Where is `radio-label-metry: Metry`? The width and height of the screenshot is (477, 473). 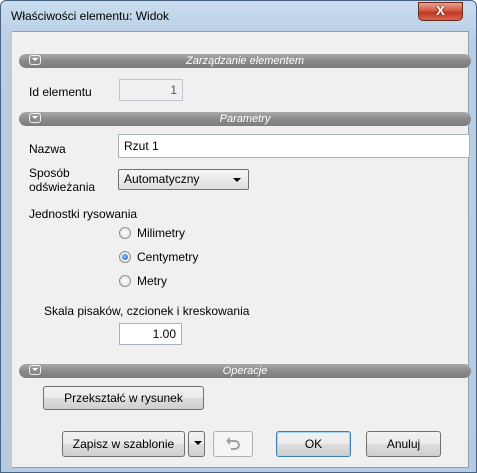 radio-label-metry: Metry is located at coordinates (152, 281).